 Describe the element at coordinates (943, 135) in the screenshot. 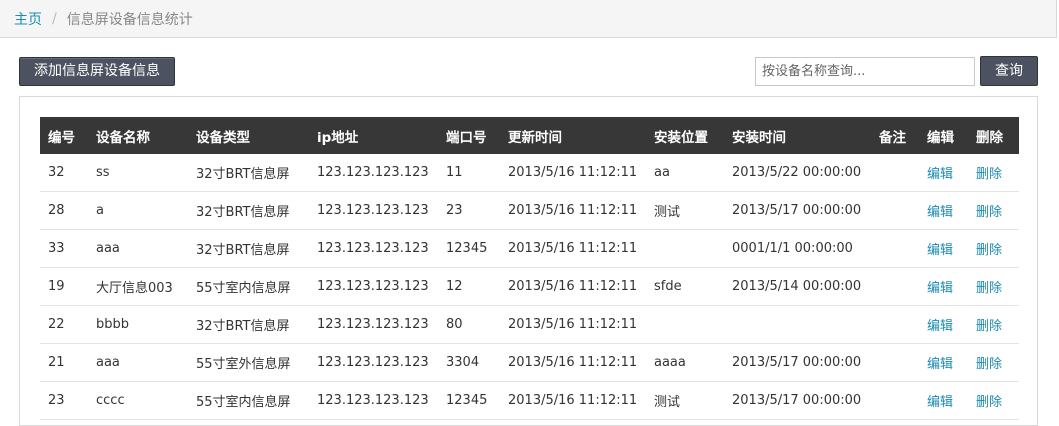

I see `header-edit: 编辑` at that location.